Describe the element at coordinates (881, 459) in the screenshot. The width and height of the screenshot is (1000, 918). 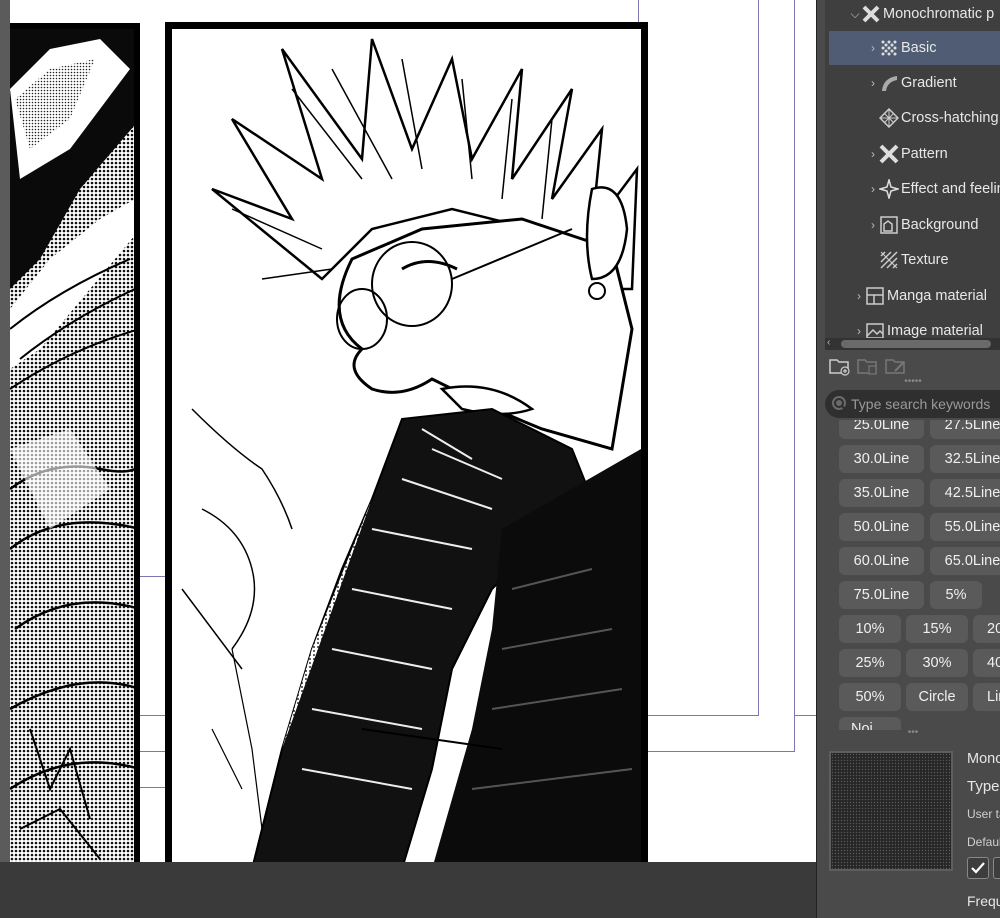
I see `tag-button: 30.0Line` at that location.